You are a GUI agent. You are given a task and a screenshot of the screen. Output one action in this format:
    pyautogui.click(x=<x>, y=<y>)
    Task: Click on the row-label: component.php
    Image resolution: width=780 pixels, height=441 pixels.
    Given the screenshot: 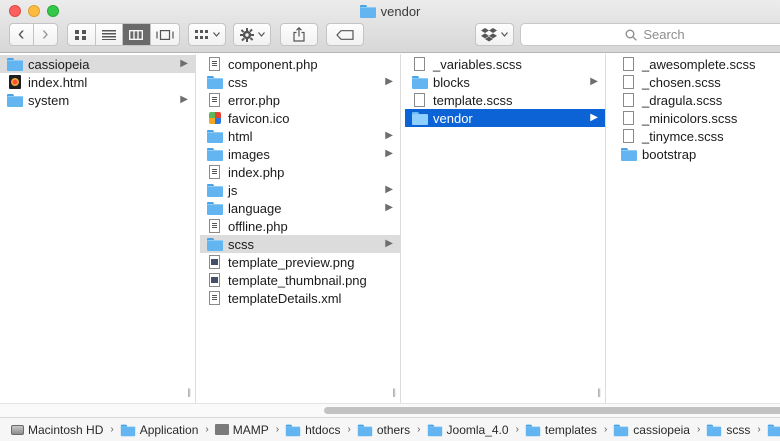 What is the action you would take?
    pyautogui.click(x=273, y=64)
    